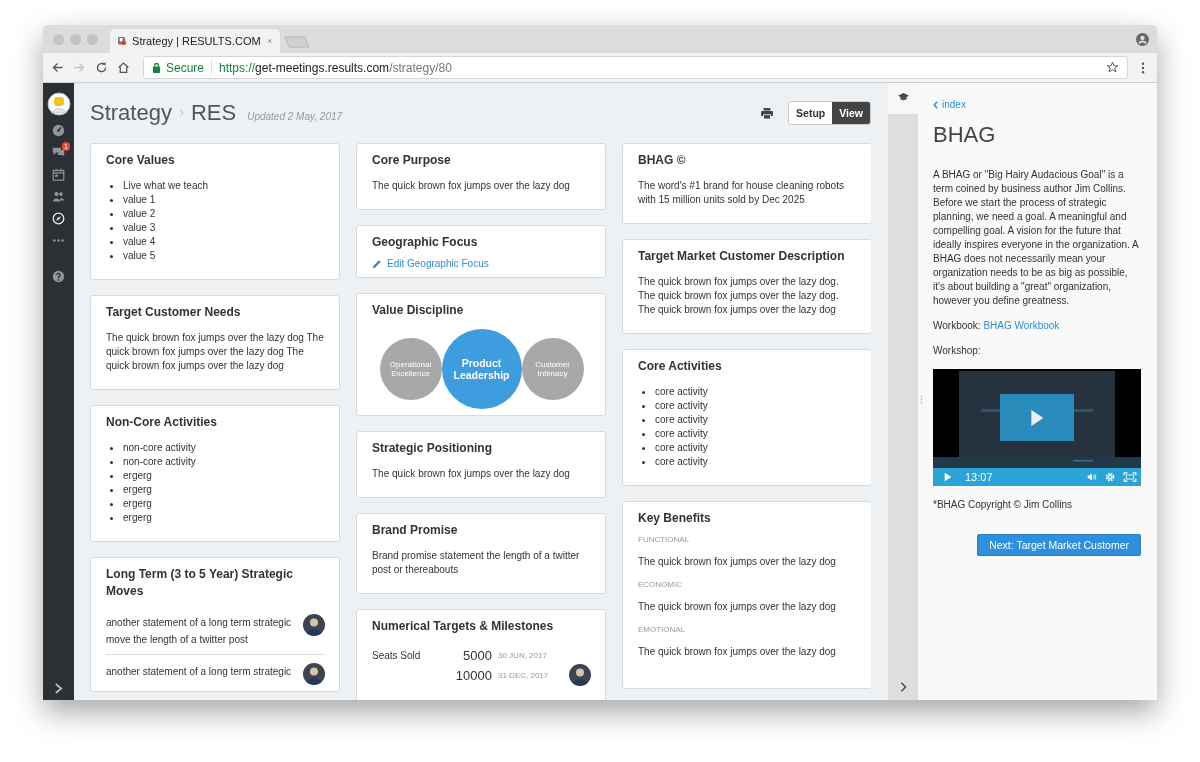  Describe the element at coordinates (1143, 67) in the screenshot. I see `menu-icon` at that location.